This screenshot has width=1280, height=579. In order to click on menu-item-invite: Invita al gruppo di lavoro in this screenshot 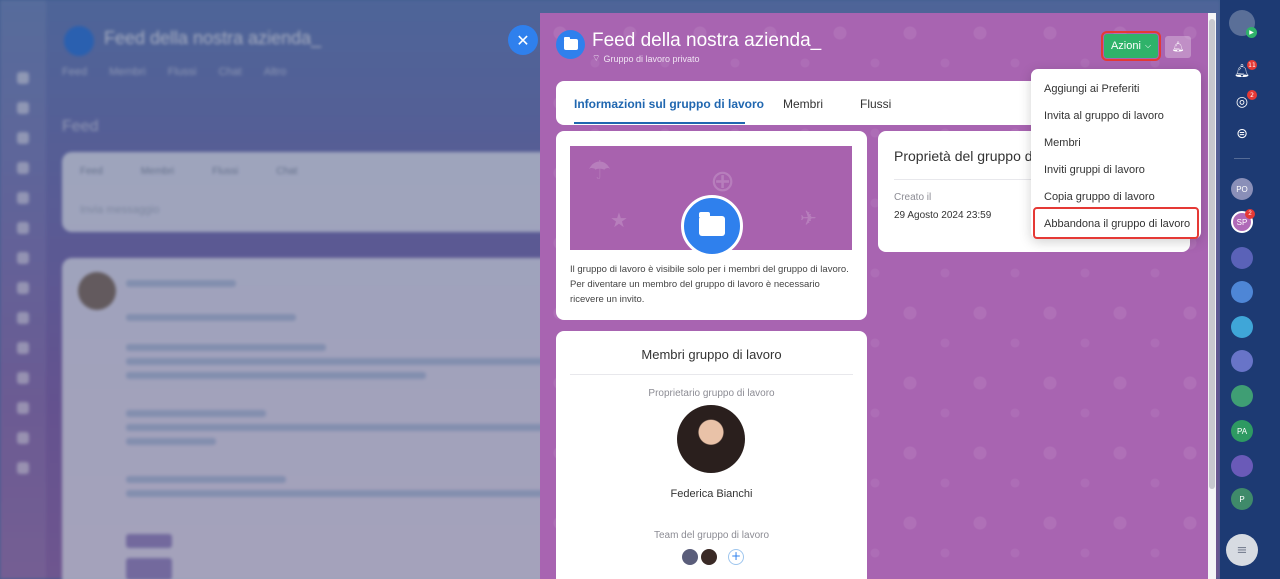, I will do `click(1104, 116)`.